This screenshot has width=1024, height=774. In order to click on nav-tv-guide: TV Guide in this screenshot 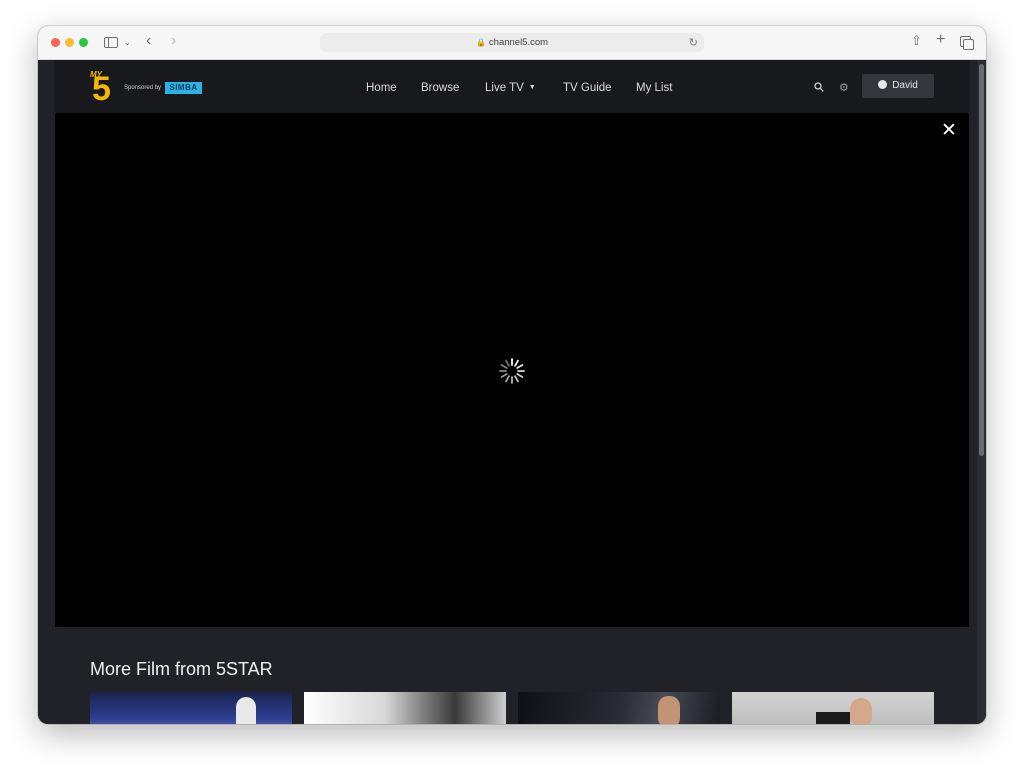, I will do `click(587, 88)`.